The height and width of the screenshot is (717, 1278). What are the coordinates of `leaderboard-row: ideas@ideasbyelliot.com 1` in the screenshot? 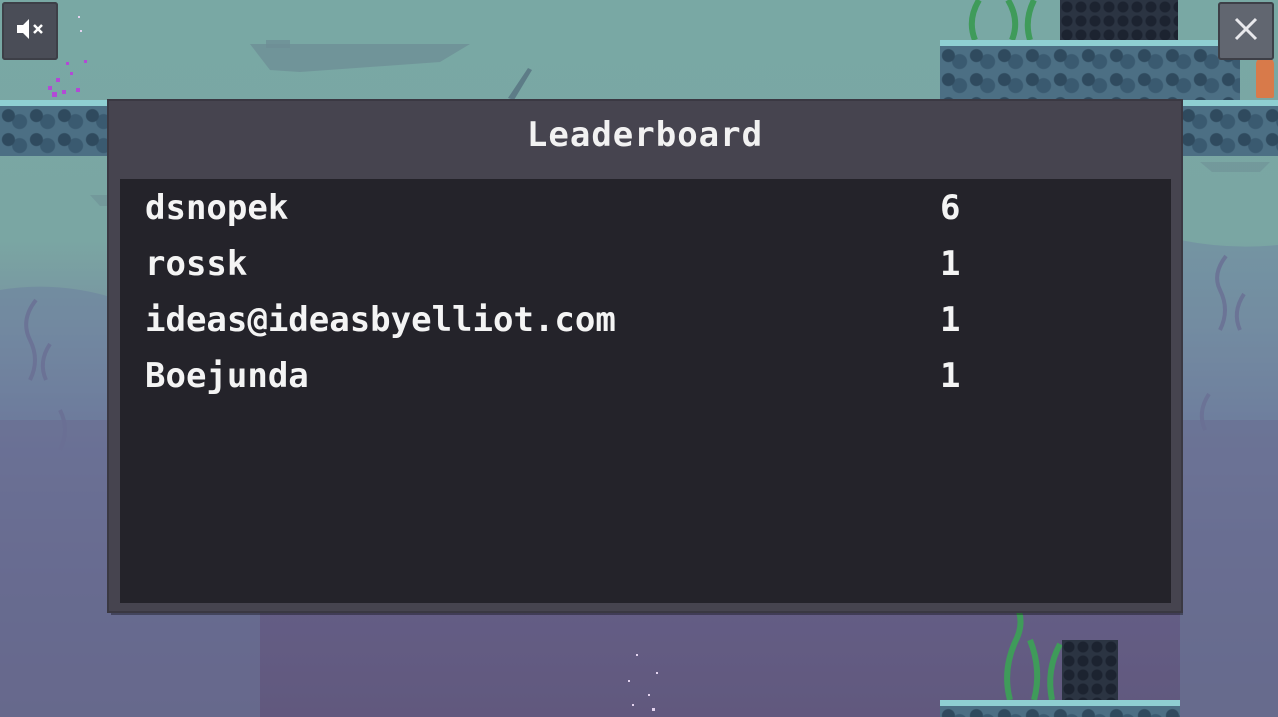 It's located at (645, 325).